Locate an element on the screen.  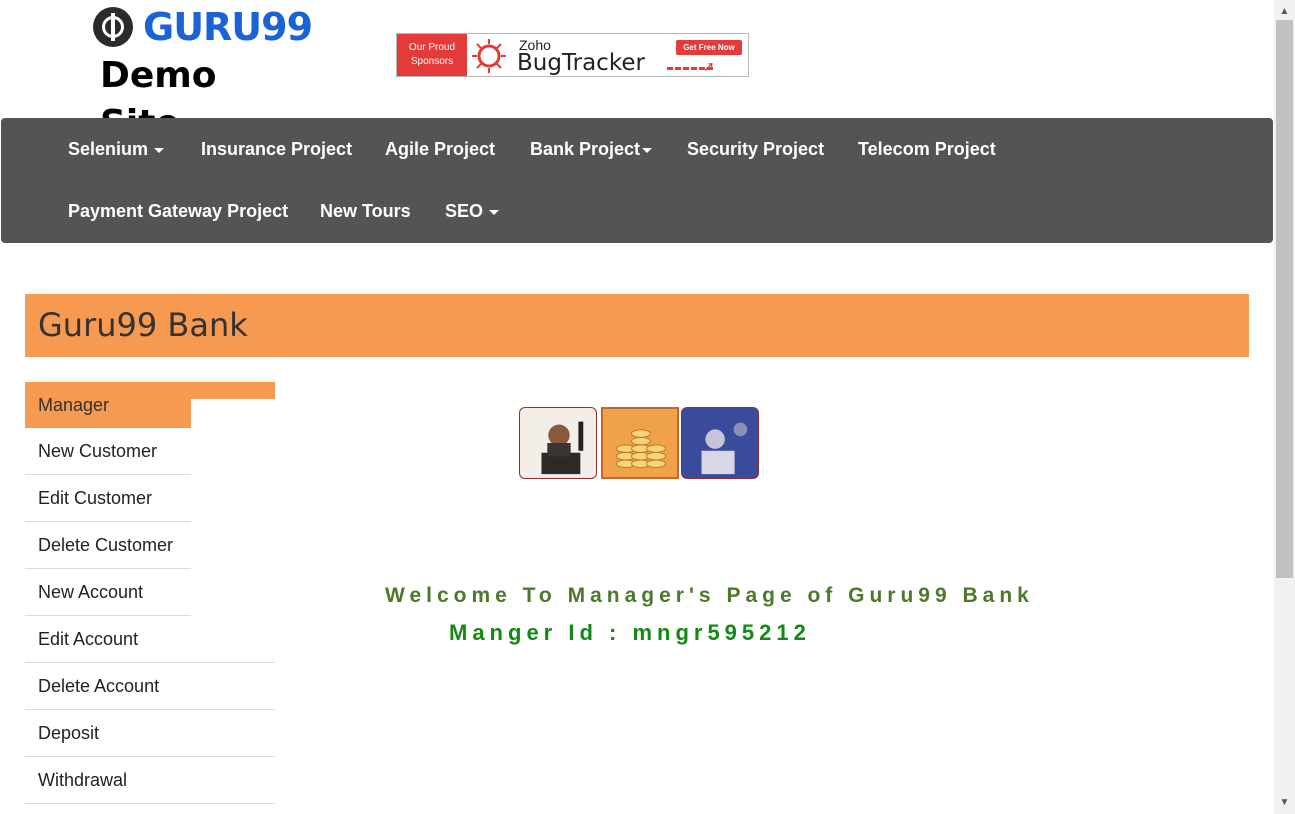
nav-bank-project: Bank Project is located at coordinates (591, 149).